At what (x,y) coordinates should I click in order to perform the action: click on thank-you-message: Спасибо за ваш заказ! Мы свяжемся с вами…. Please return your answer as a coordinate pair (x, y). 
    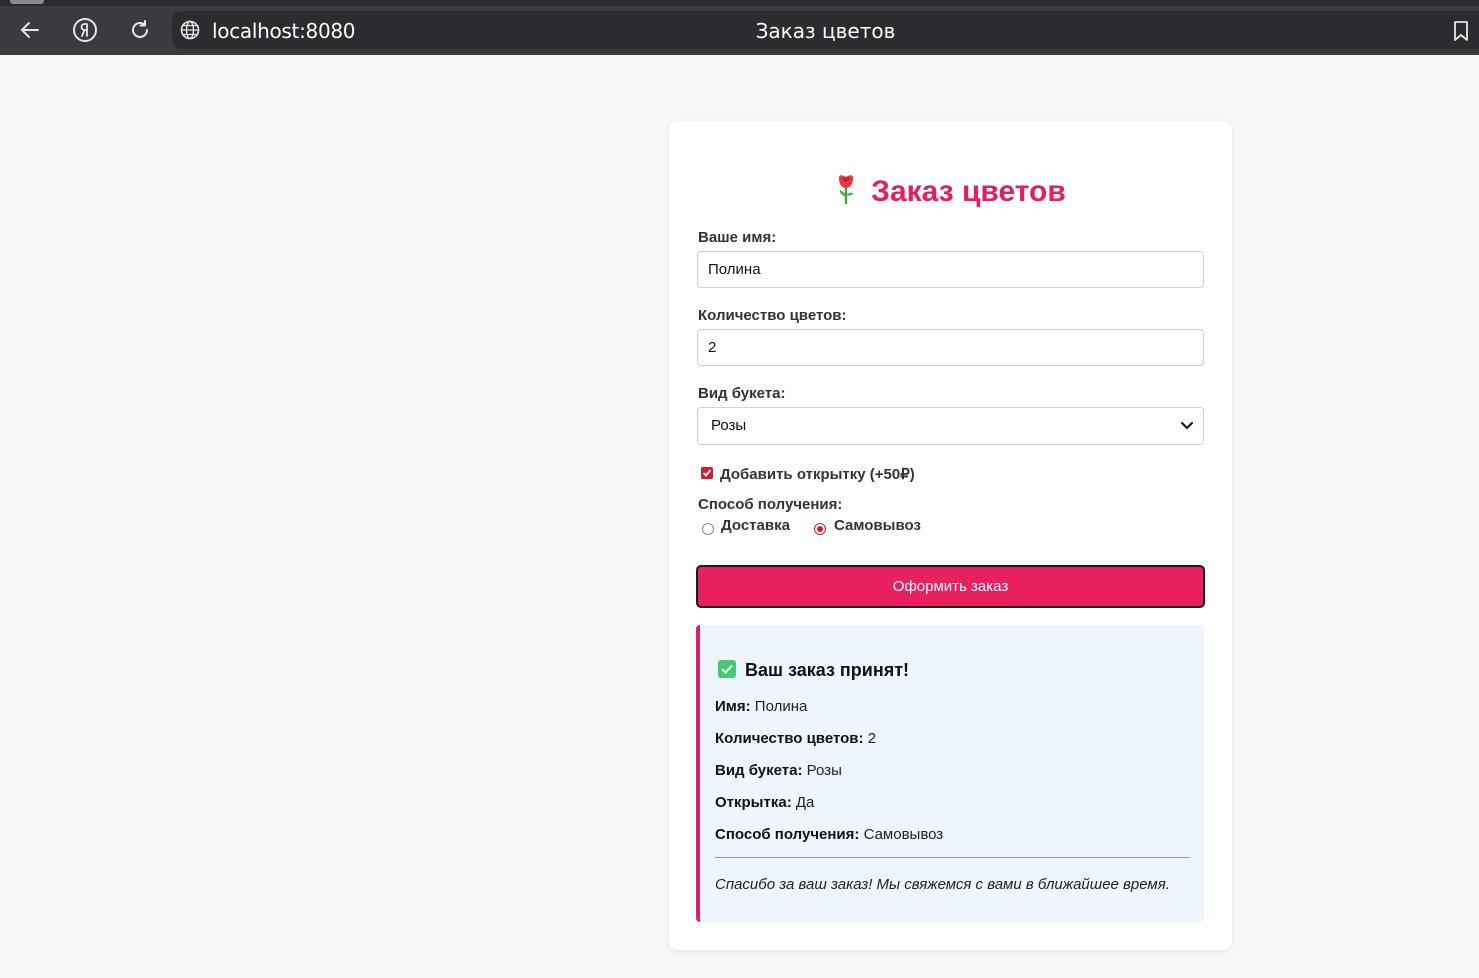
    Looking at the image, I should click on (942, 884).